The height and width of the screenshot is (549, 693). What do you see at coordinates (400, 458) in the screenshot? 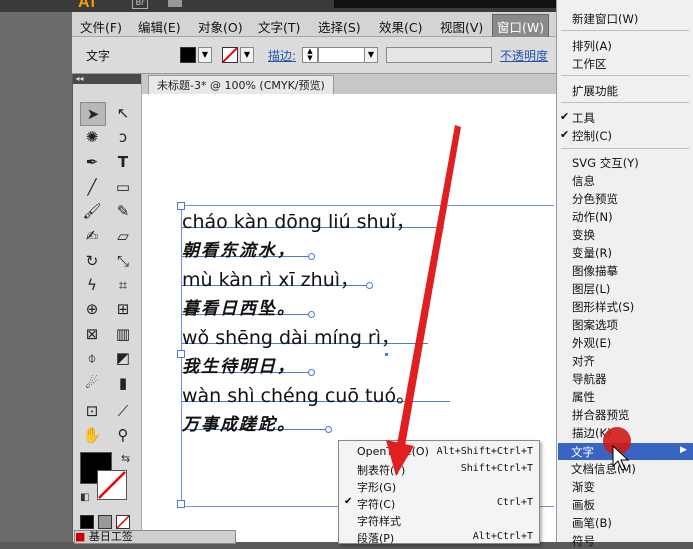
I see `annotation-arrow-head` at bounding box center [400, 458].